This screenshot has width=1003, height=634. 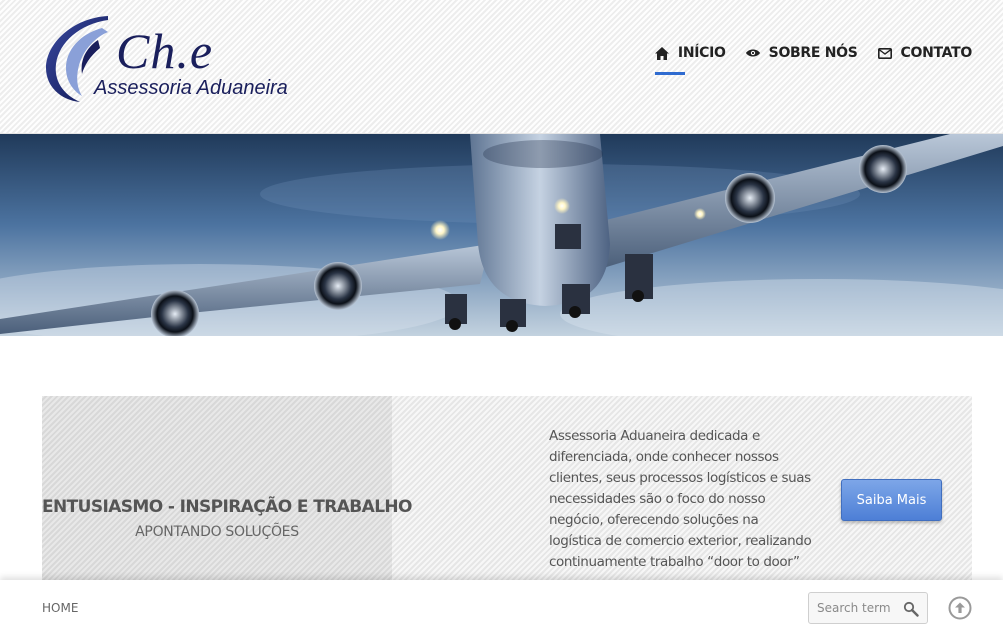 I want to click on search-box, so click(x=868, y=608).